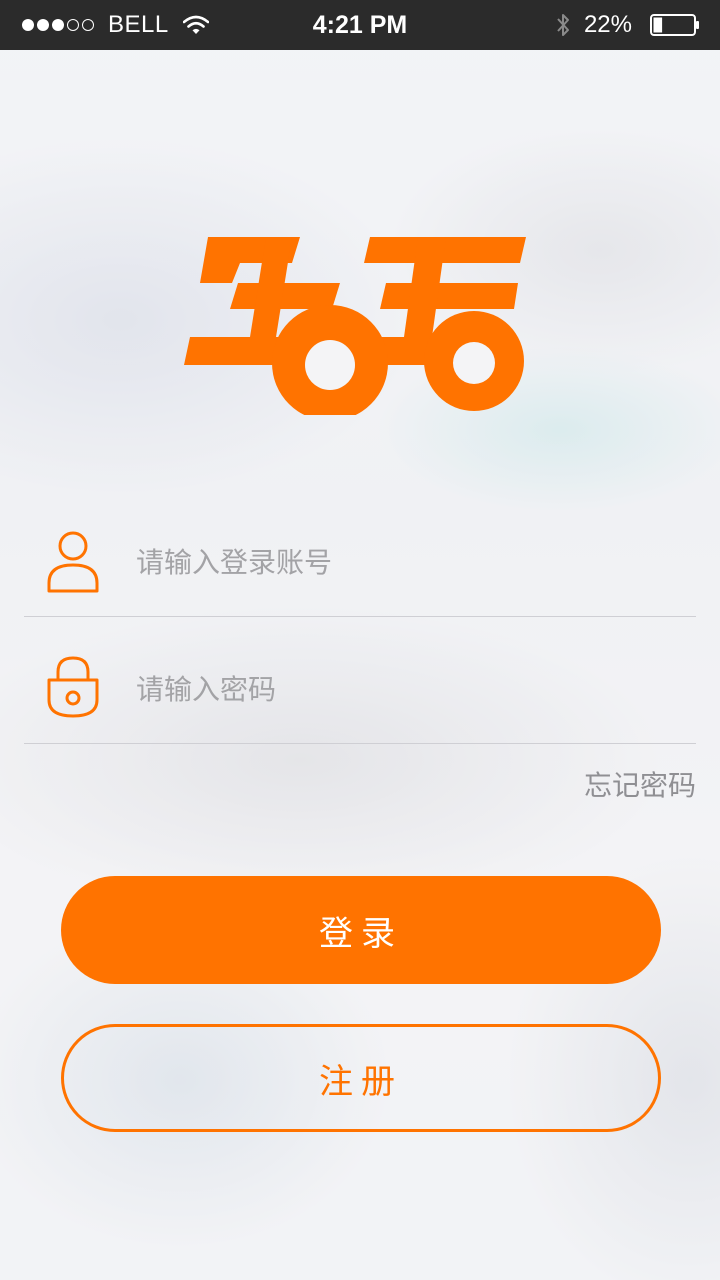  I want to click on car-logo-icon, so click(355, 326).